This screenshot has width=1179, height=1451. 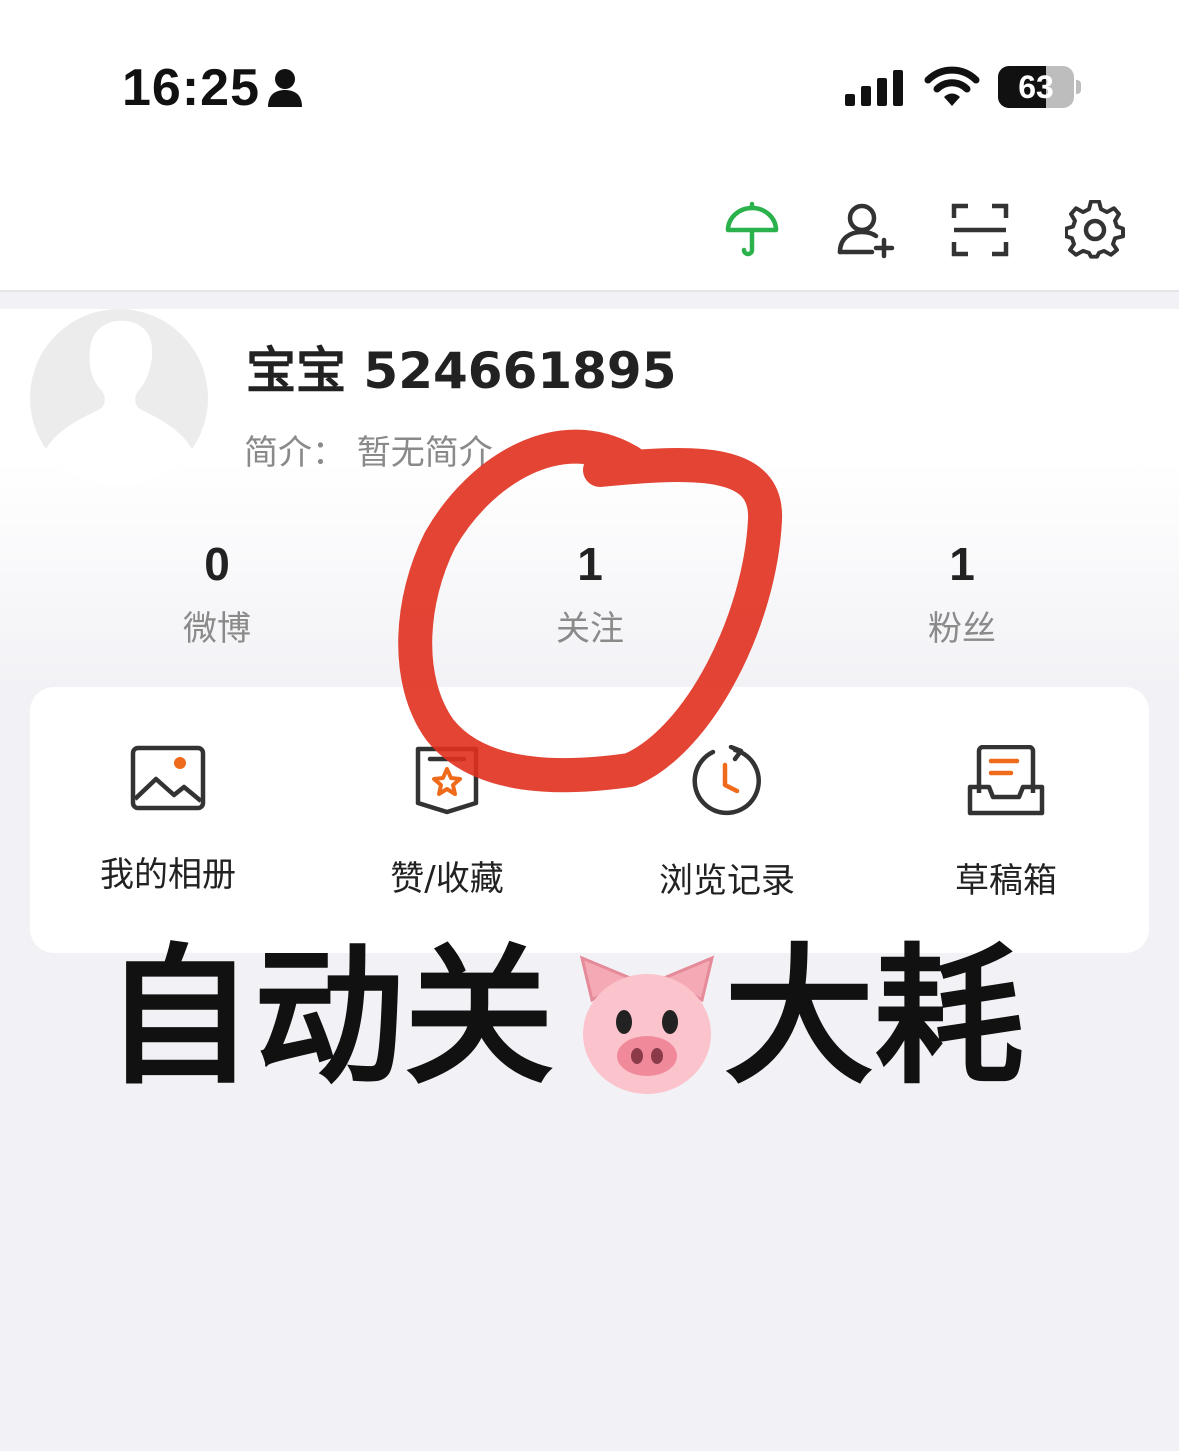 I want to click on battery-nub, so click(x=1078, y=87).